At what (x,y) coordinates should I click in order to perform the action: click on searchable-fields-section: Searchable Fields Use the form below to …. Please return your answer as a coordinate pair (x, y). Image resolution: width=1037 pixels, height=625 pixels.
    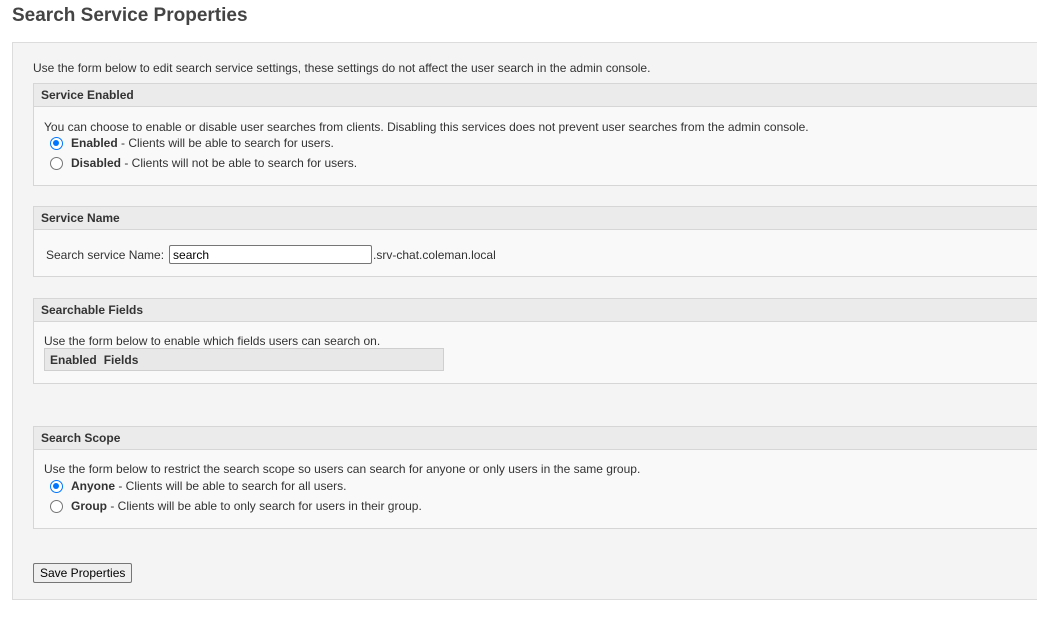
    Looking at the image, I should click on (535, 341).